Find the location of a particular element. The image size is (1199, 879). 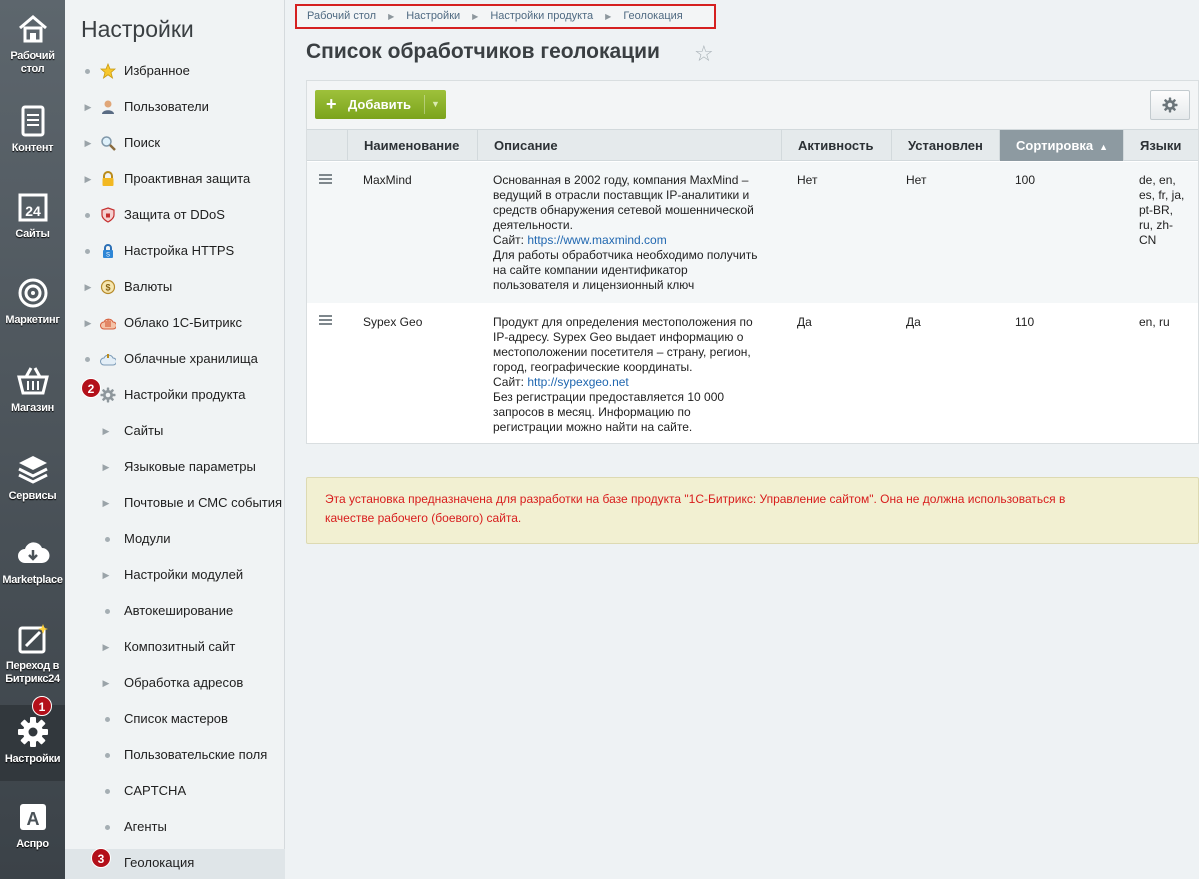

sidebar-item-modules: Модули is located at coordinates (175, 539).